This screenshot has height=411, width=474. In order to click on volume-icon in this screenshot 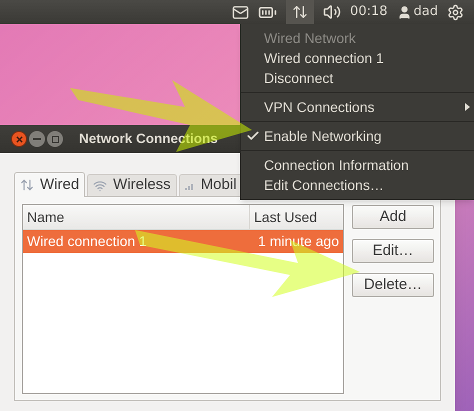, I will do `click(332, 12)`.